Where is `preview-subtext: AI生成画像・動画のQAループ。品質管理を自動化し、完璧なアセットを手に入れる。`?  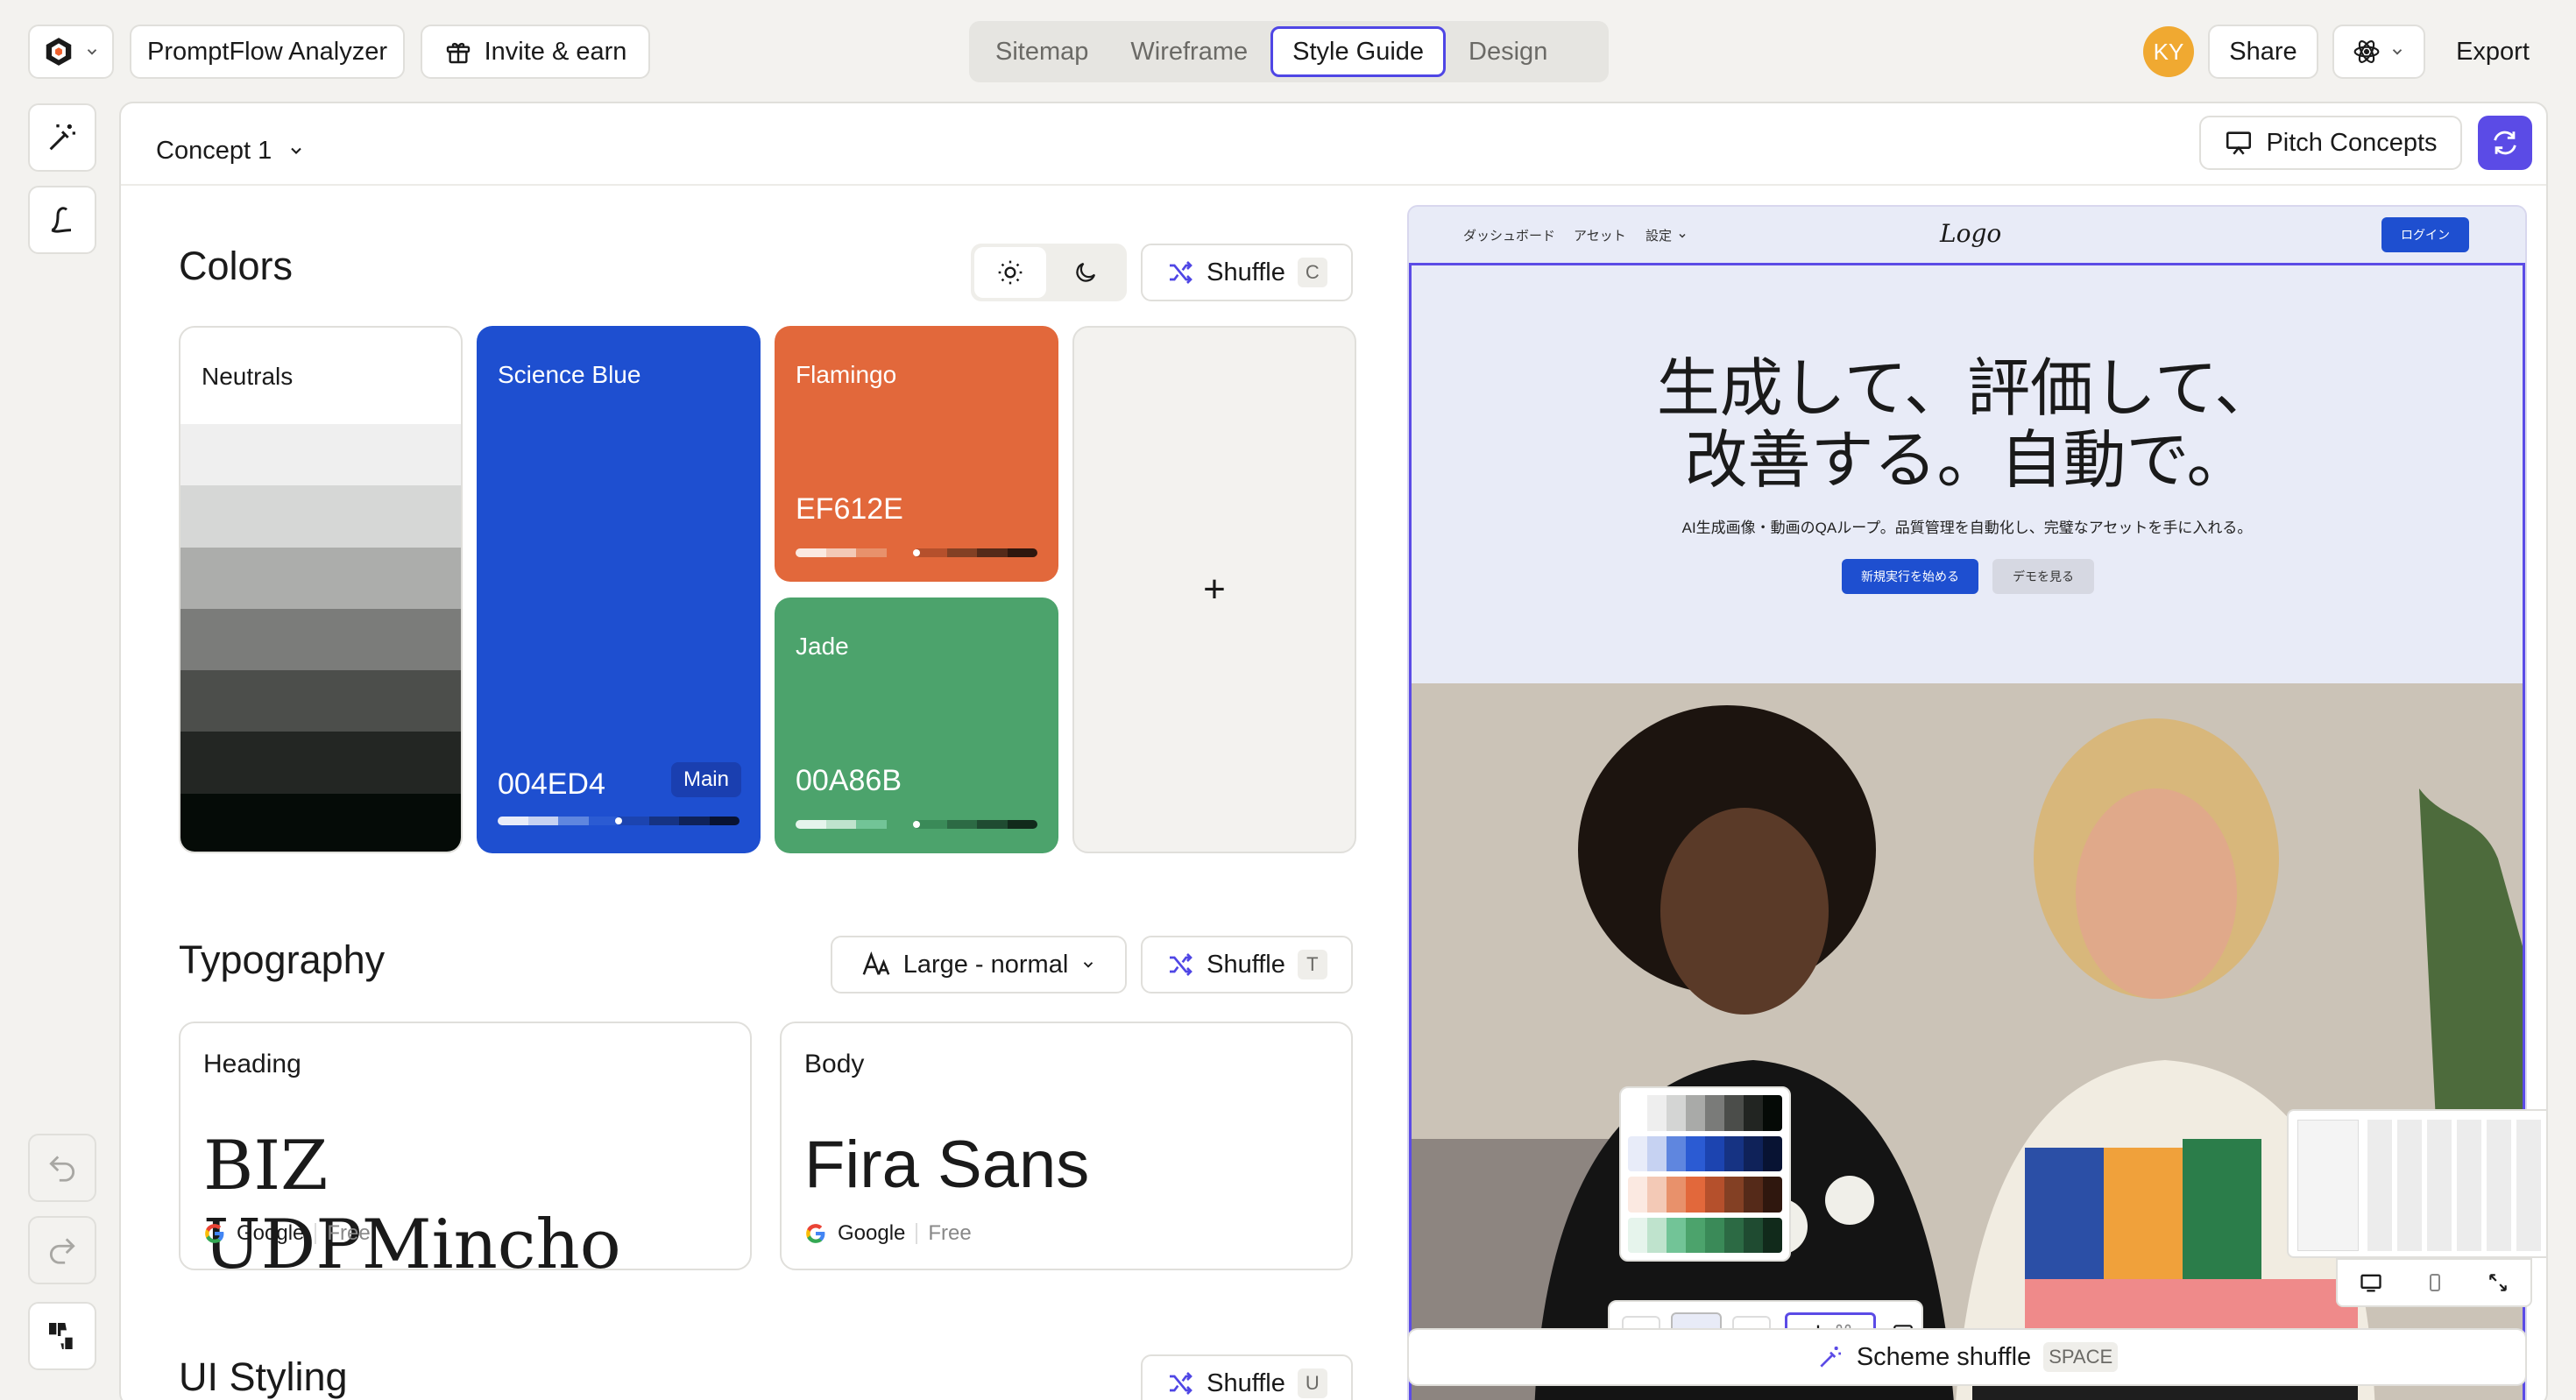
preview-subtext: AI生成画像・動画のQAループ。品質管理を自動化し、完璧なアセットを手に入れる。 is located at coordinates (1967, 528).